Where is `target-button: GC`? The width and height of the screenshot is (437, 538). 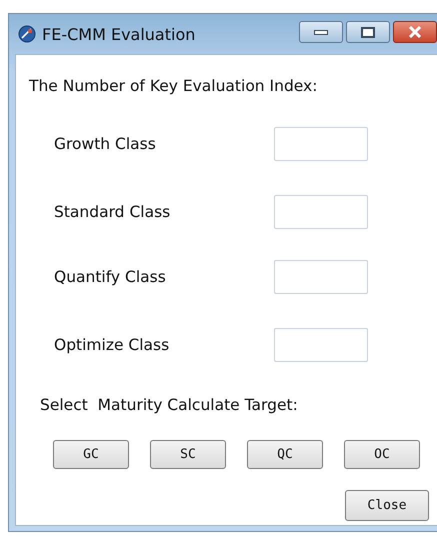 target-button: GC is located at coordinates (91, 454).